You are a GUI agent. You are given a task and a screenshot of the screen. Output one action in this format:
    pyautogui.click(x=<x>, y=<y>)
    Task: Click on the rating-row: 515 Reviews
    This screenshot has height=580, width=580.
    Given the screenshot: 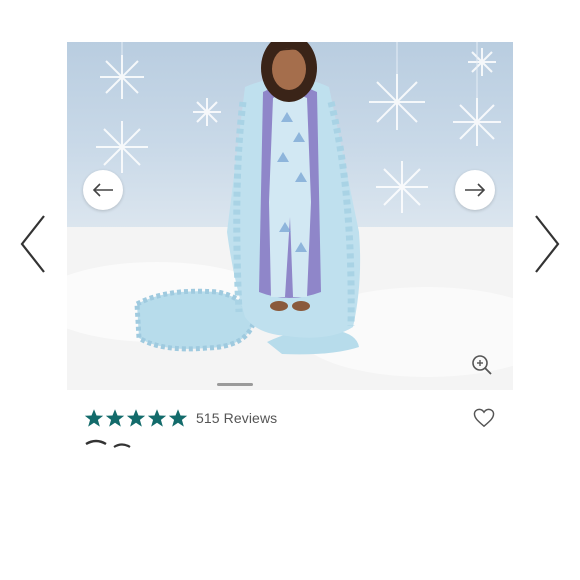 What is the action you would take?
    pyautogui.click(x=180, y=418)
    